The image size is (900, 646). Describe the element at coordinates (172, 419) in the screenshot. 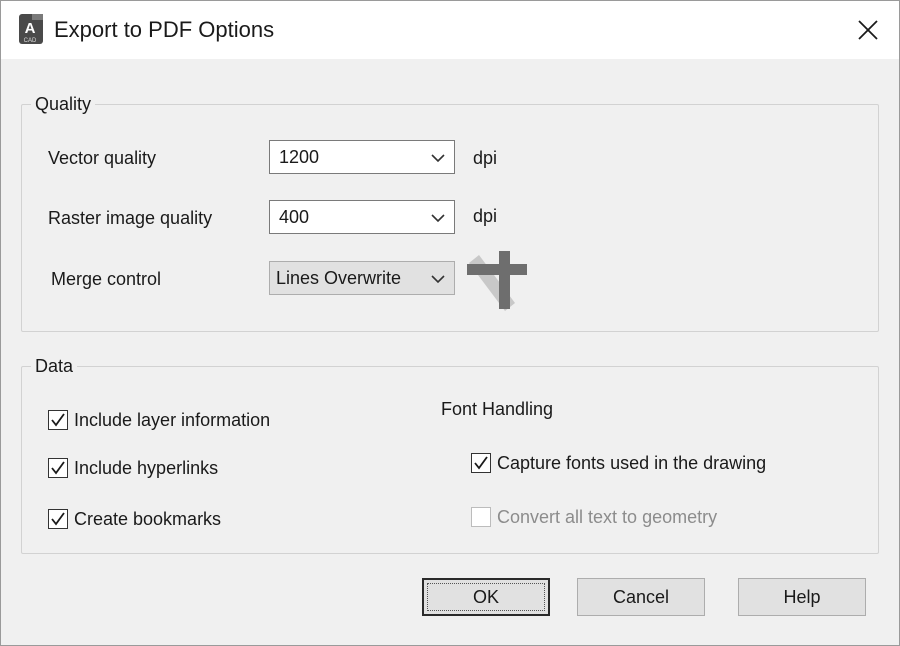

I see `include-layer-info-label: Include layer information` at that location.